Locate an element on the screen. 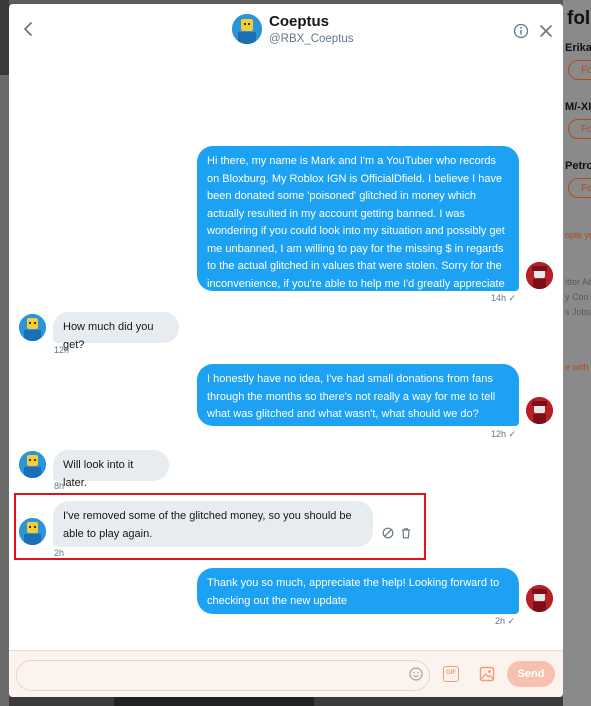 This screenshot has height=706, width=591. message-timestamp: 12h ✓ is located at coordinates (504, 434).